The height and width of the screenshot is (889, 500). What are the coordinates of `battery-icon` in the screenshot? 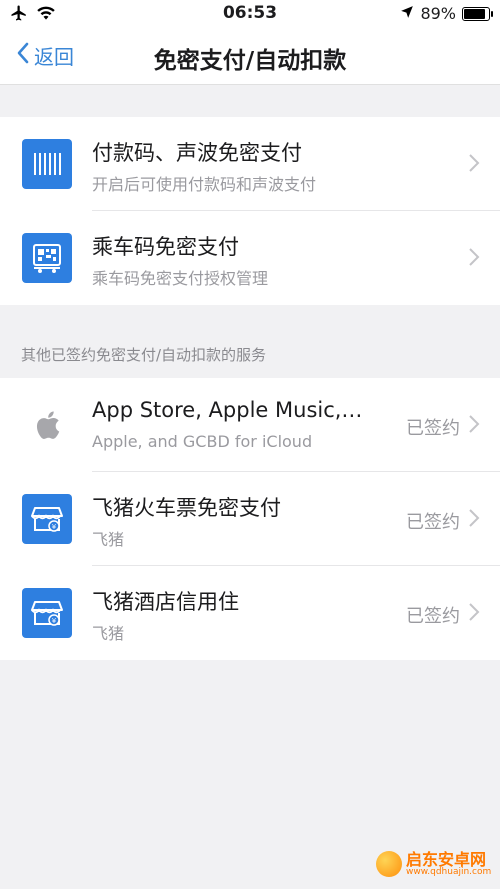 It's located at (477, 13).